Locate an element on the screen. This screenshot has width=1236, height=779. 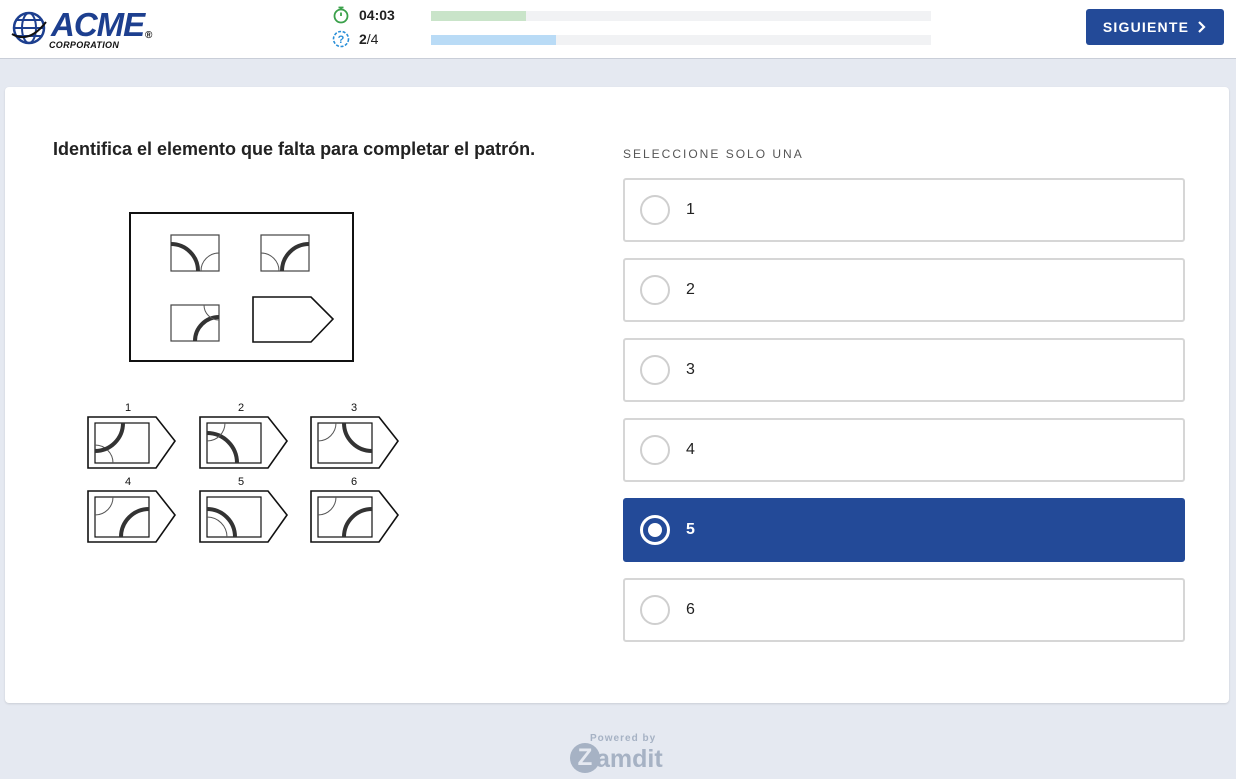
question-progress-fill is located at coordinates (493, 40).